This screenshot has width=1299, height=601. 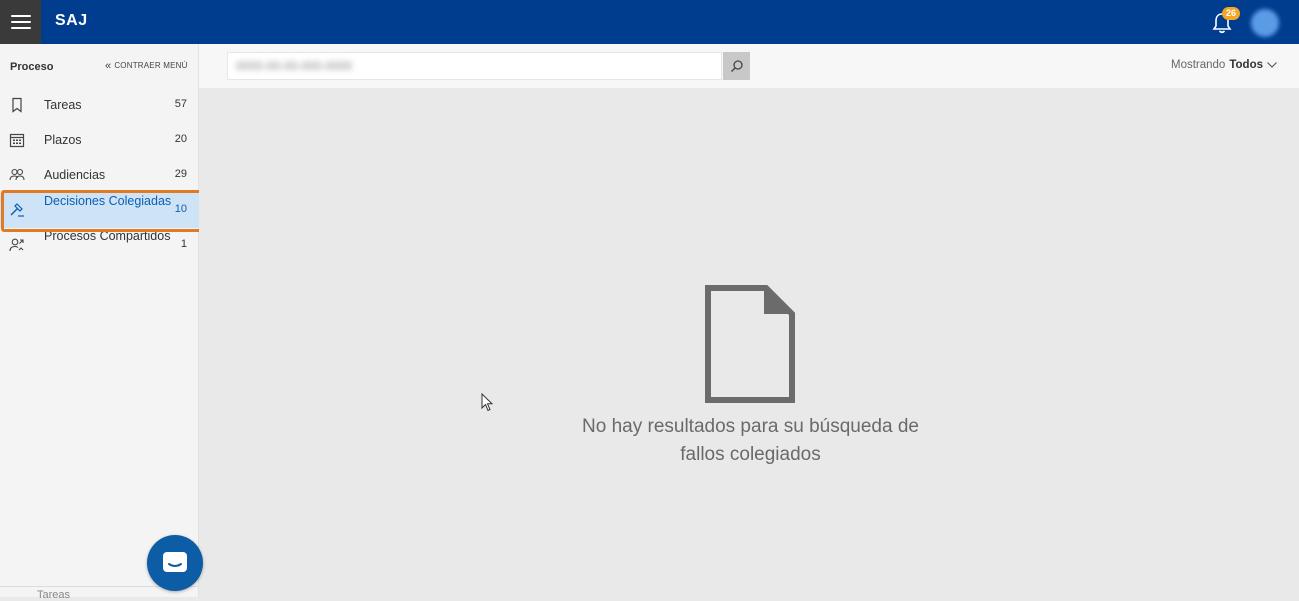 I want to click on mouse-cursor-icon, so click(x=487, y=402).